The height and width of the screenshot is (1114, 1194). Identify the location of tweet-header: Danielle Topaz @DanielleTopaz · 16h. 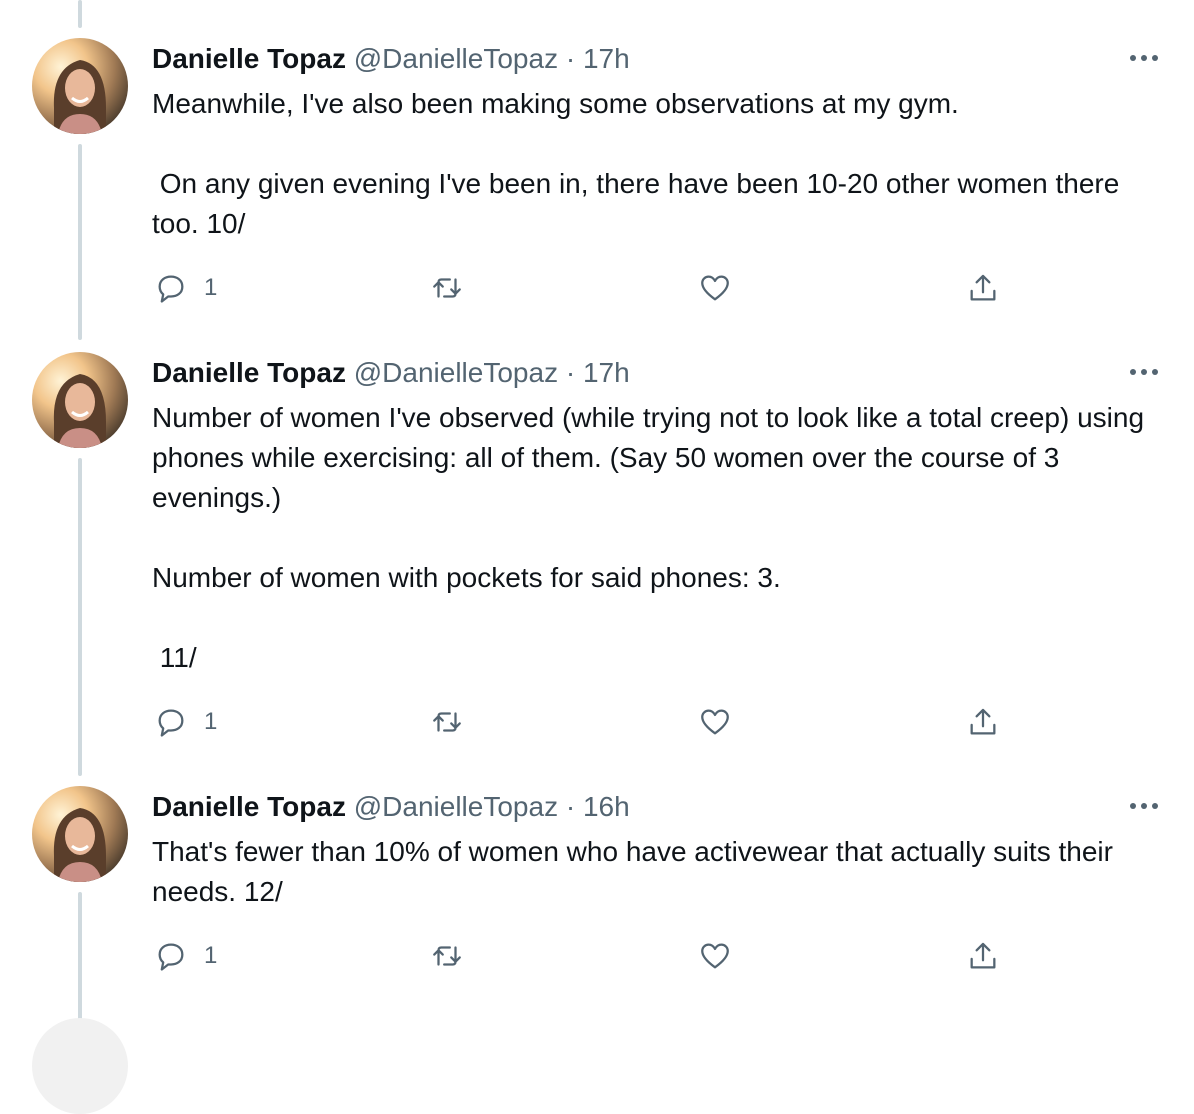
(391, 807).